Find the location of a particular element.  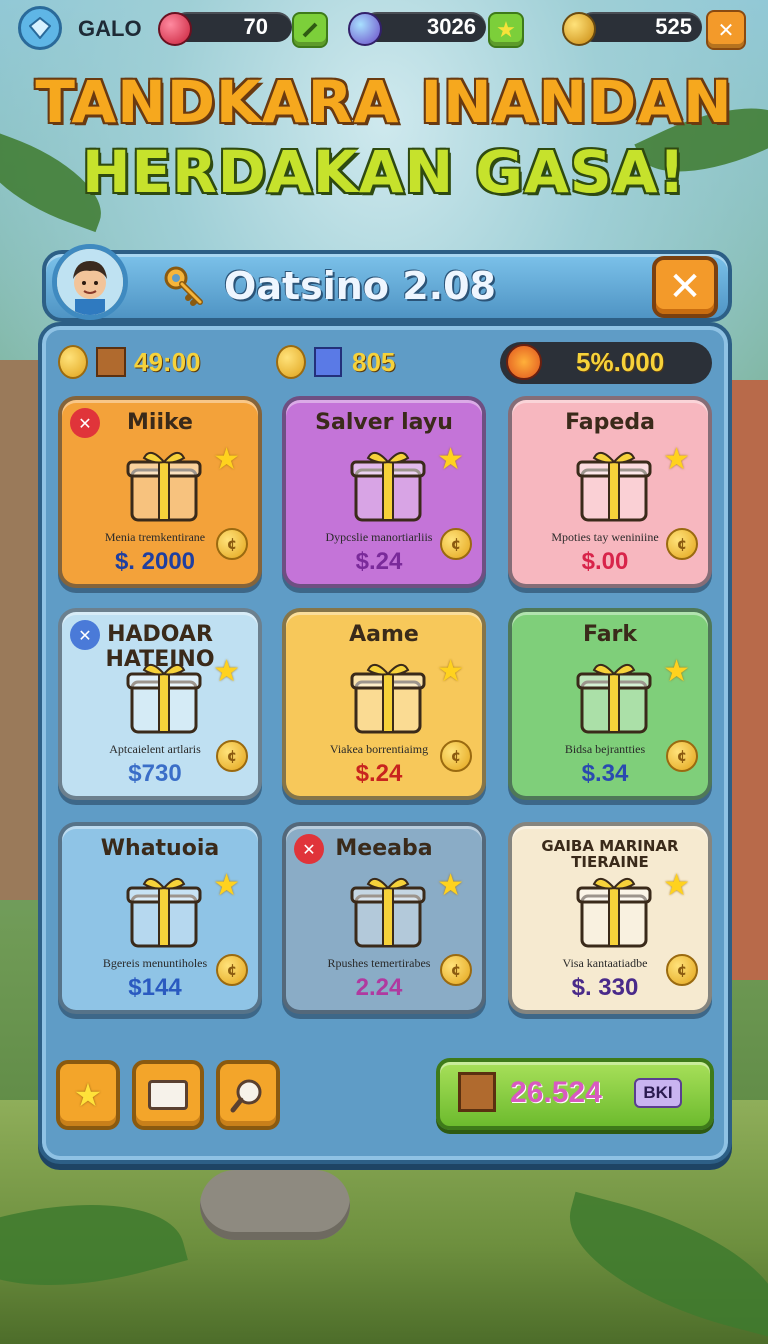

orb-icon is located at coordinates (365, 29).